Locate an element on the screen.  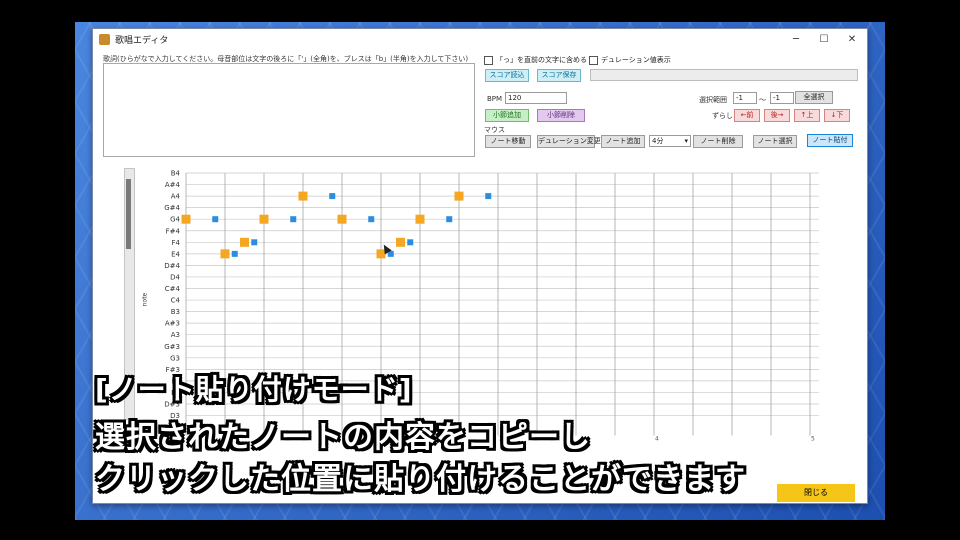
pitch-label: G#3 is located at coordinates (172, 347).